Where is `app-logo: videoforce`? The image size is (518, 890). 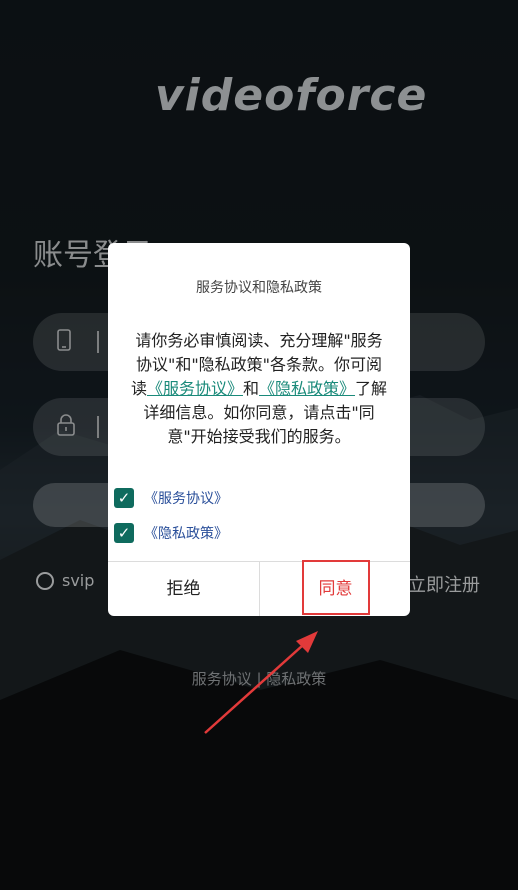
app-logo: videoforce is located at coordinates (291, 95).